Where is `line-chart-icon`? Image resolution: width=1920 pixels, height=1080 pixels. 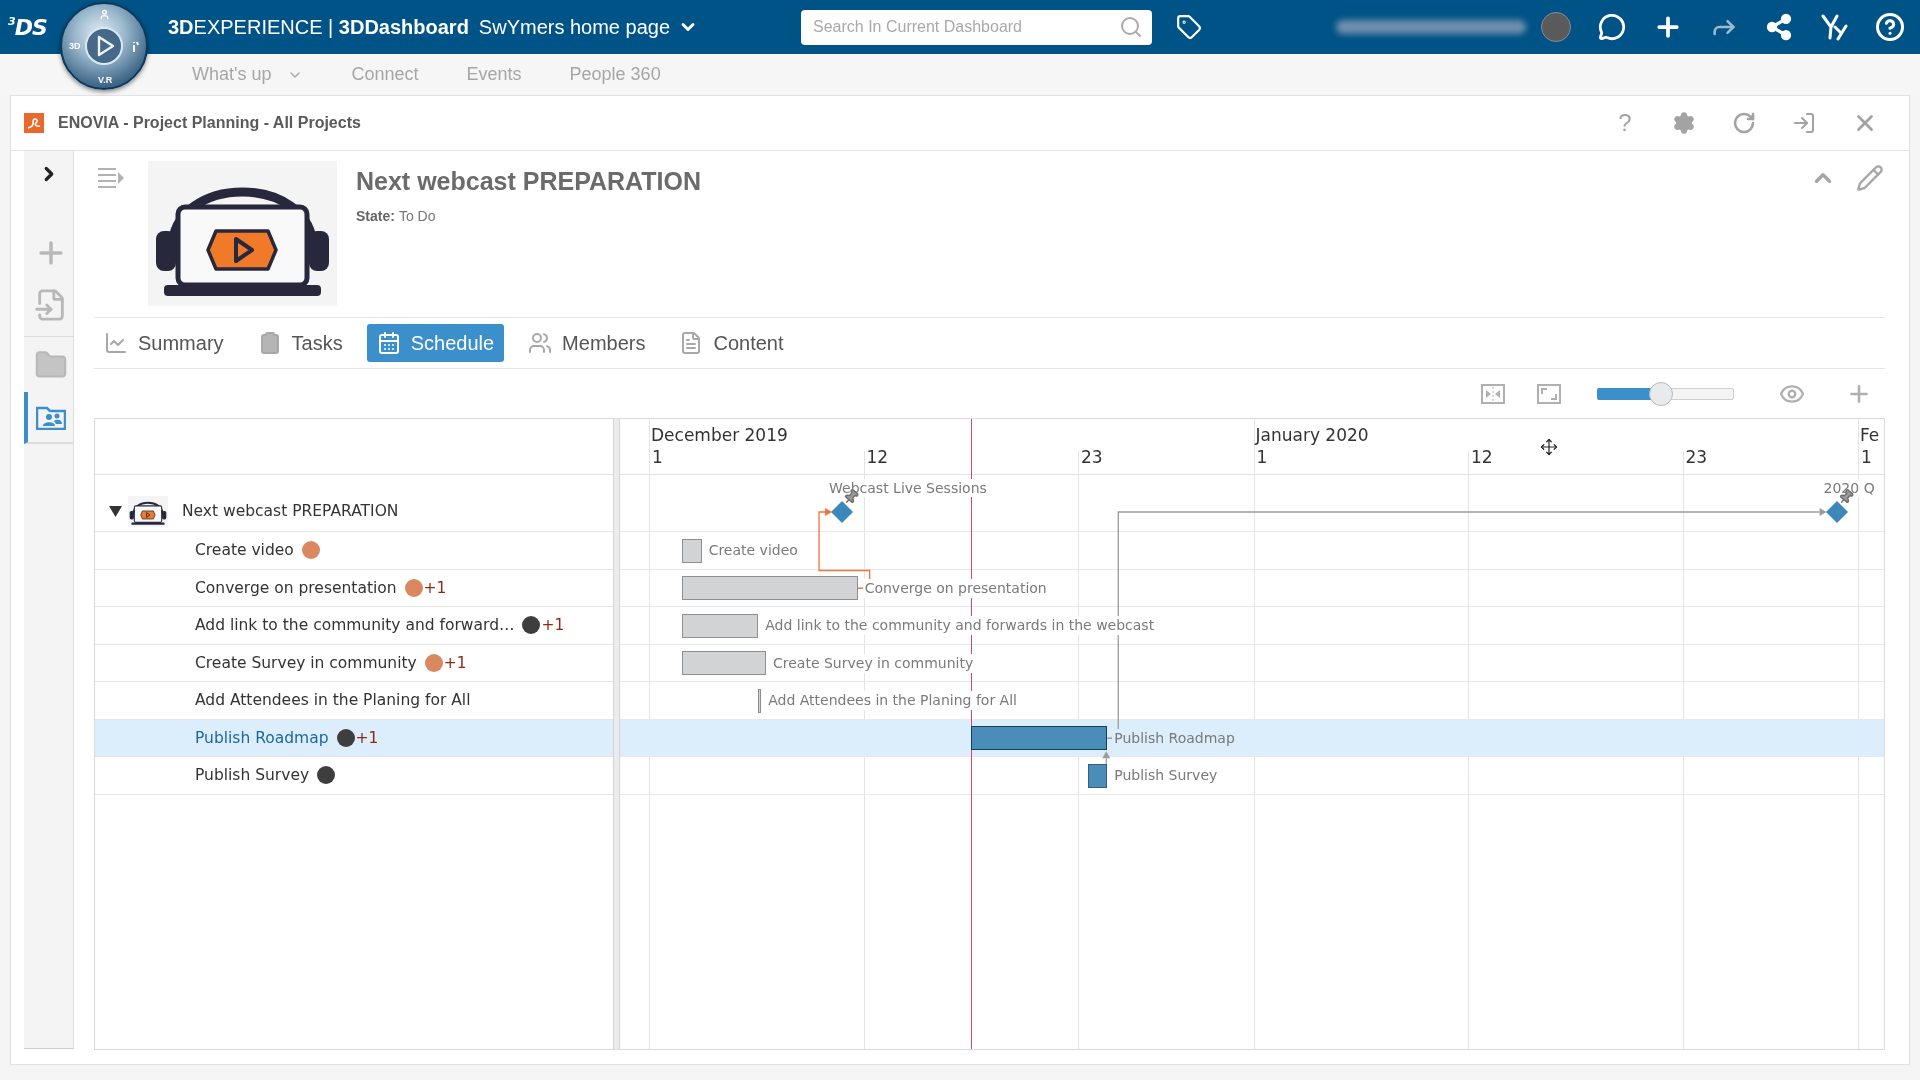
line-chart-icon is located at coordinates (116, 343).